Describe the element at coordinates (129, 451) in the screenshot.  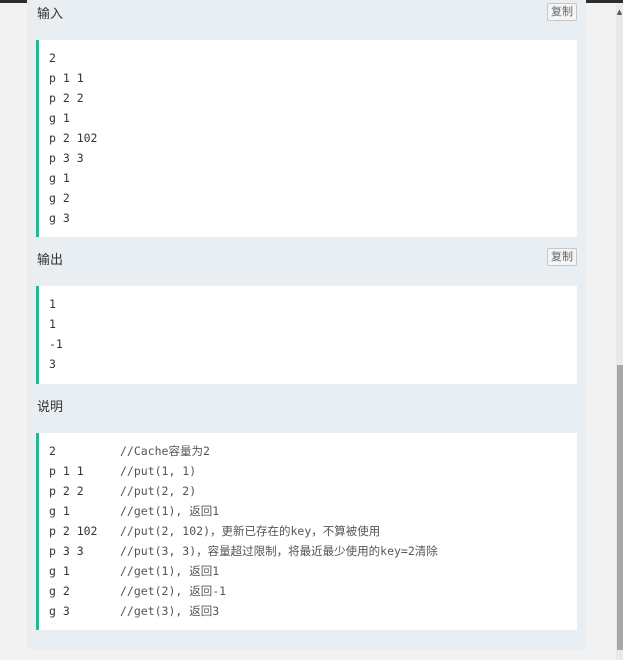
I see `explanation-line: 2//Cache容量为2` at that location.